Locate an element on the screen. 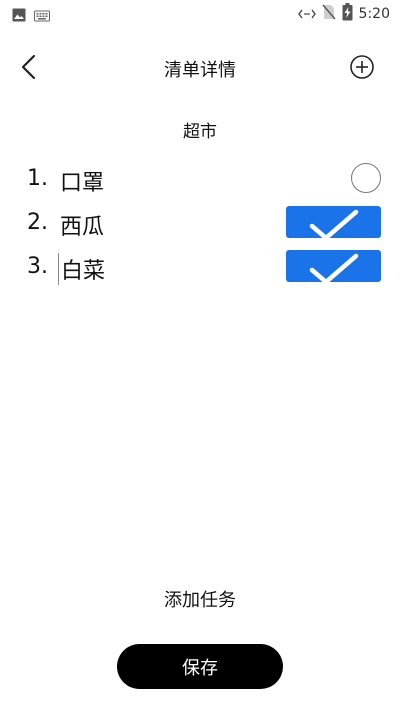 This screenshot has height=711, width=400. no-sim-icon is located at coordinates (329, 14).